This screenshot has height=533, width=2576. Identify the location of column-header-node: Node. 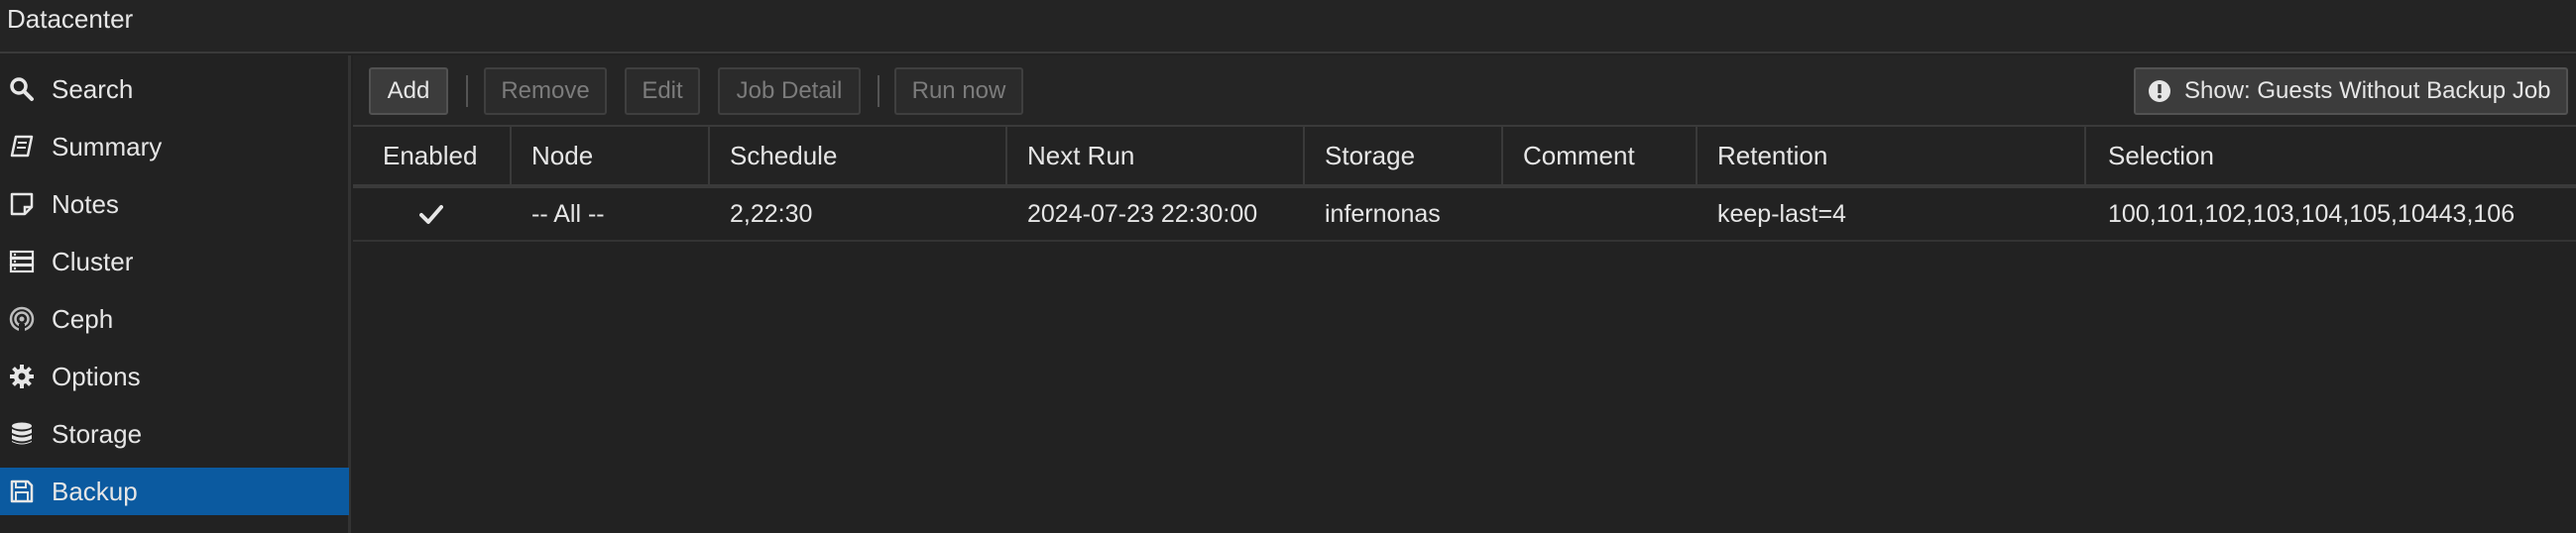
(611, 156).